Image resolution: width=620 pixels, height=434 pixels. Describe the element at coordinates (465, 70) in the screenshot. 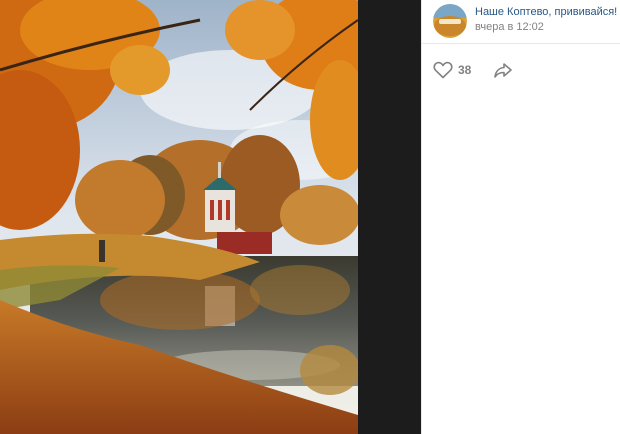

I see `like-count: 38` at that location.